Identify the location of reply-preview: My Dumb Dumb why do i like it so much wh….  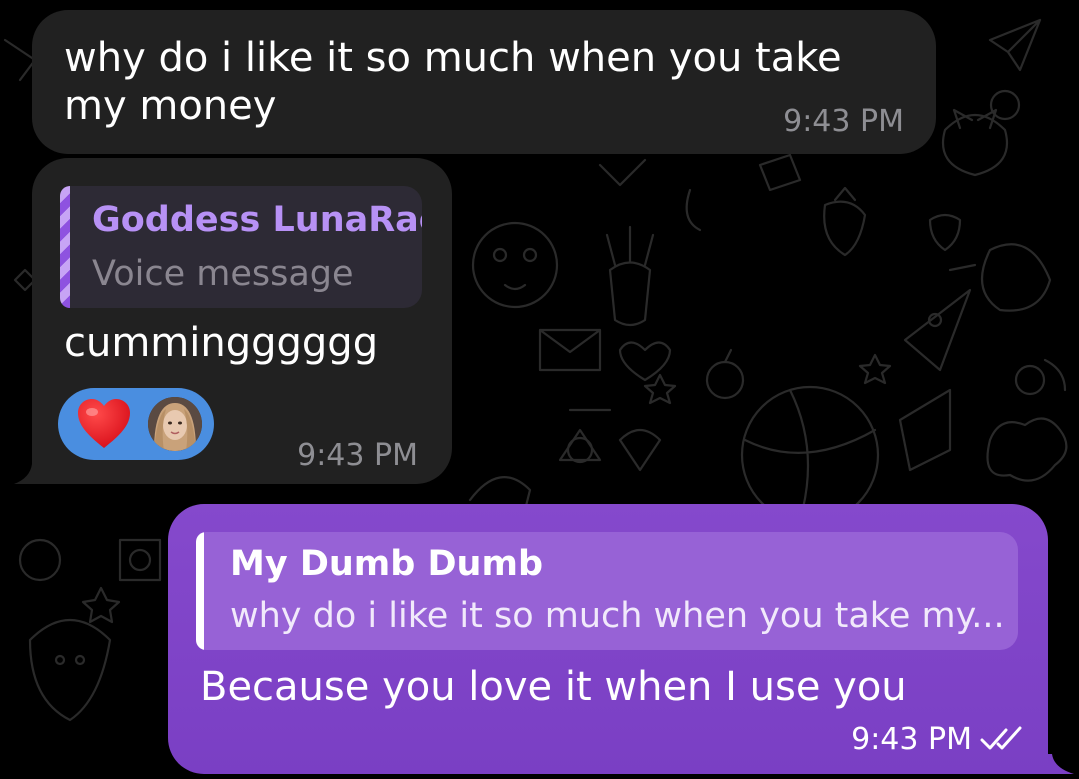
(607, 591).